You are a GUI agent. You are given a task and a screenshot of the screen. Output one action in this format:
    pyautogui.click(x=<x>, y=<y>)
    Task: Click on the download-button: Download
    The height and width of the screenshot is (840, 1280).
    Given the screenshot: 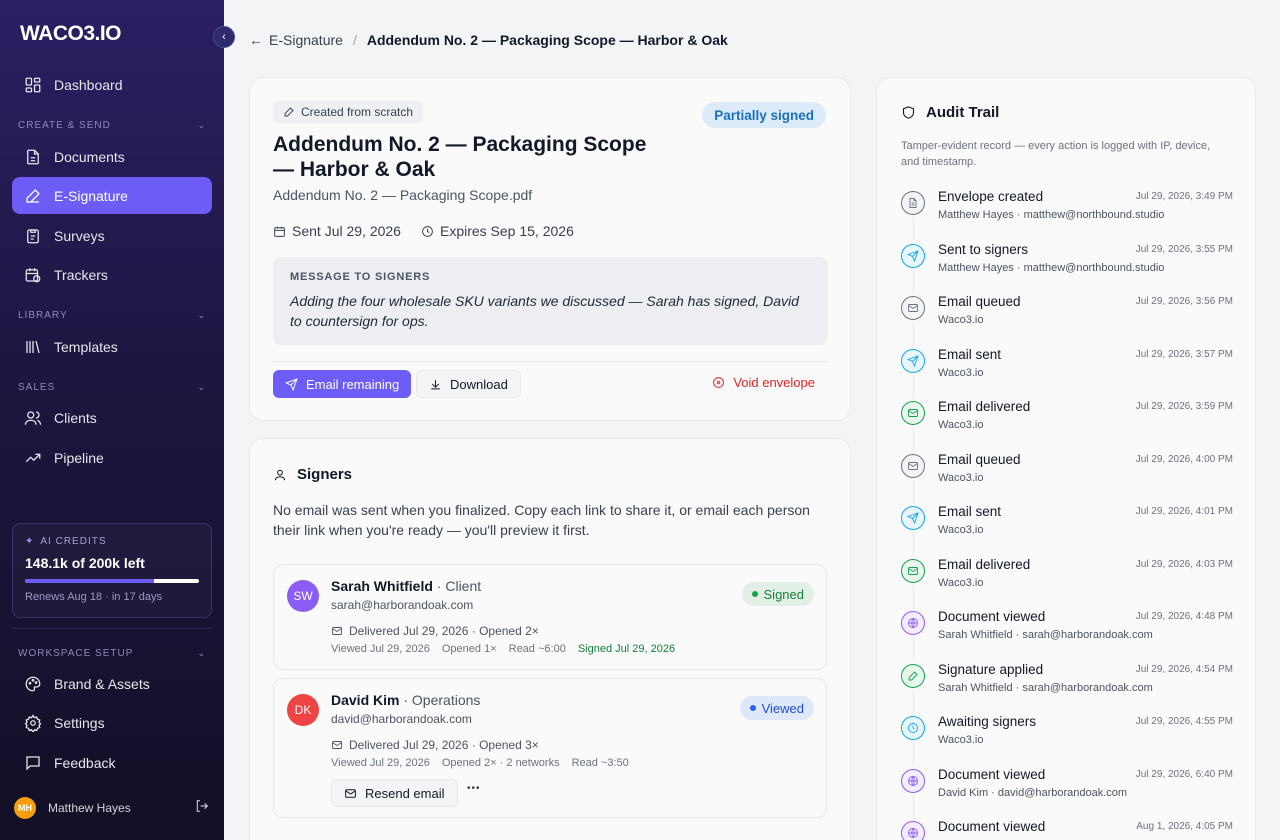 What is the action you would take?
    pyautogui.click(x=468, y=384)
    